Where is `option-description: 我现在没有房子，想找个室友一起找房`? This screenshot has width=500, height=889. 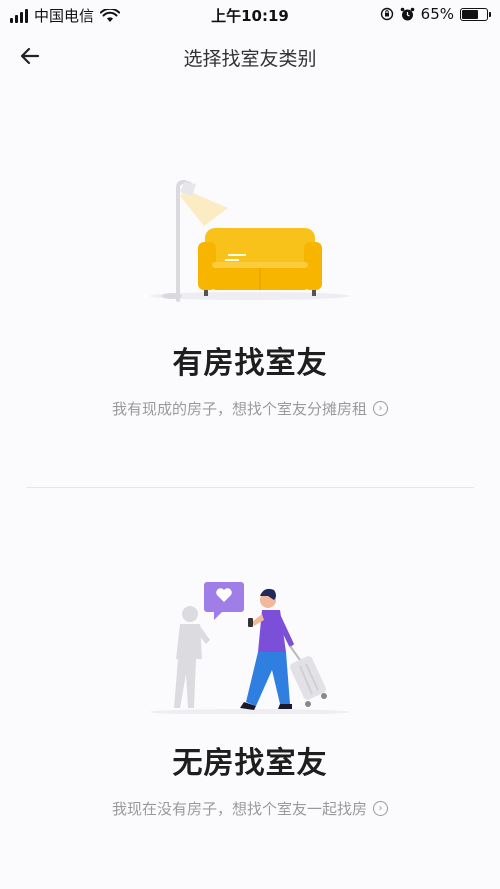
option-description: 我现在没有房子，想找个室友一起找房 is located at coordinates (239, 809).